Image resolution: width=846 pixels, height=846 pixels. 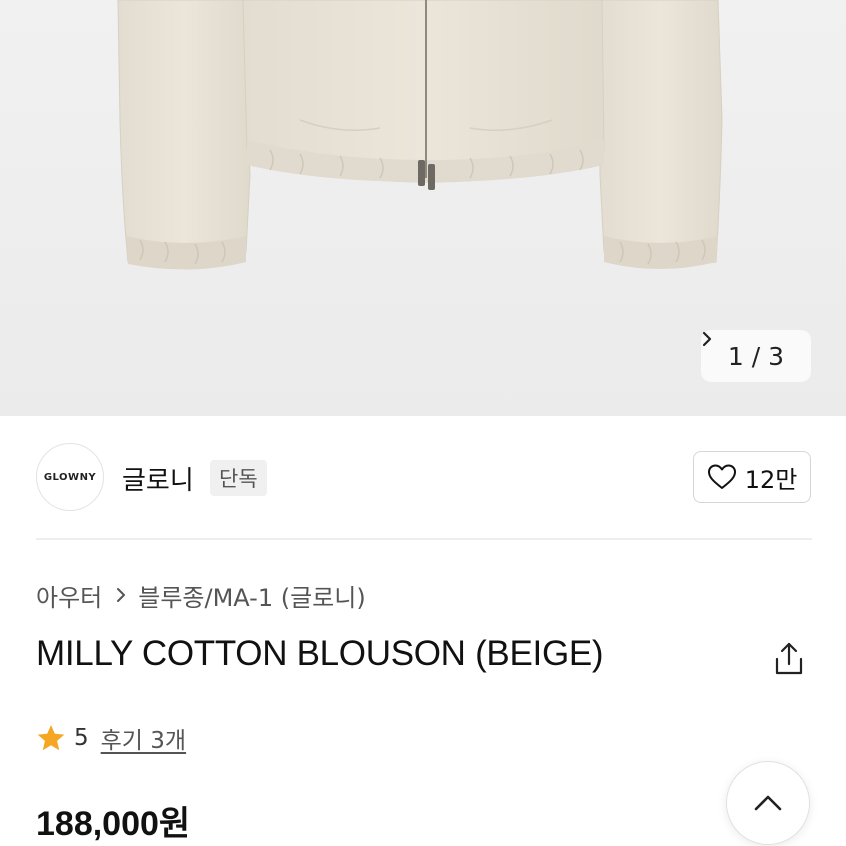 I want to click on chevron-up-icon, so click(x=768, y=803).